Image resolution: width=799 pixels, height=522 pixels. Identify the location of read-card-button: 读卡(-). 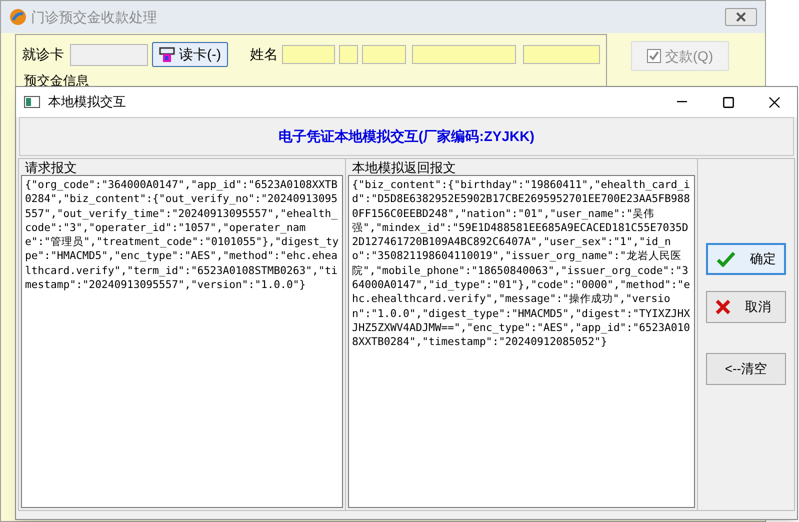
(190, 54).